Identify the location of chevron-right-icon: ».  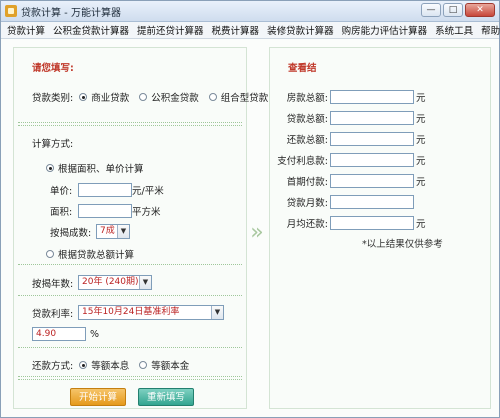
(257, 232).